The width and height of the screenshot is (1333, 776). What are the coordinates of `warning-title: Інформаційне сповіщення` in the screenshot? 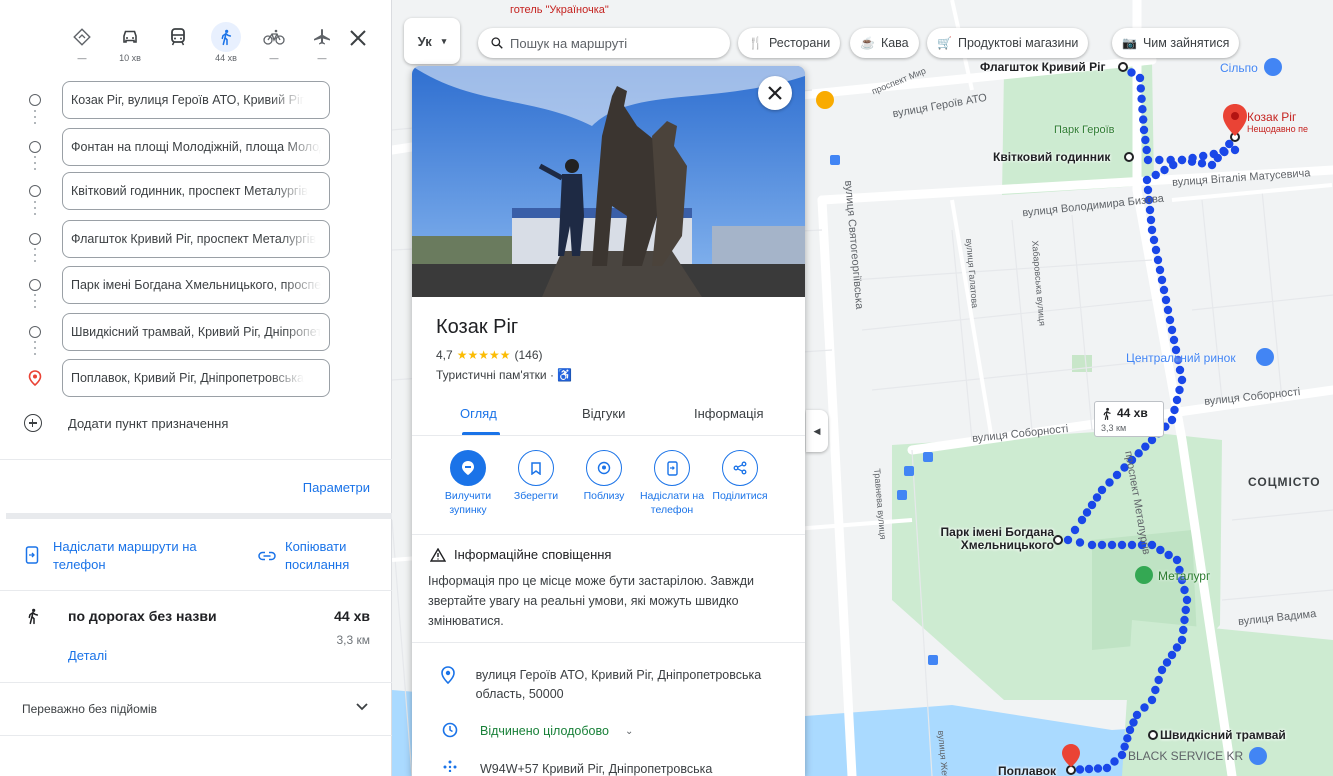 It's located at (520, 554).